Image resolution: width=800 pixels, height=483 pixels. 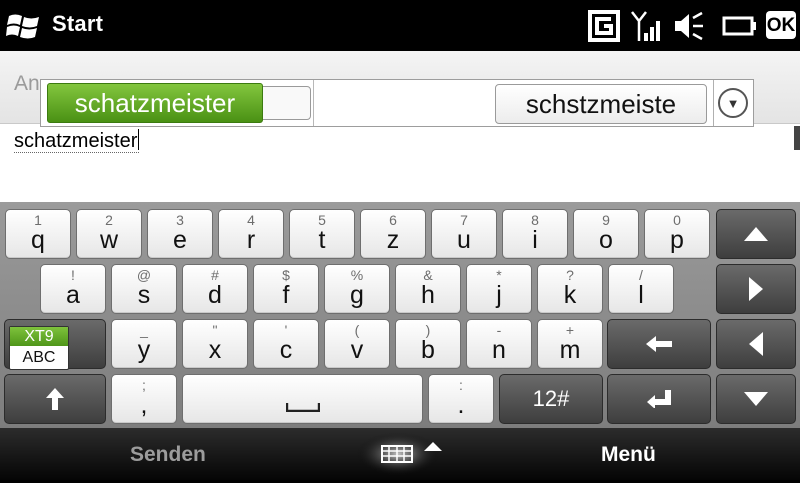 I want to click on enter-icon, so click(x=659, y=399).